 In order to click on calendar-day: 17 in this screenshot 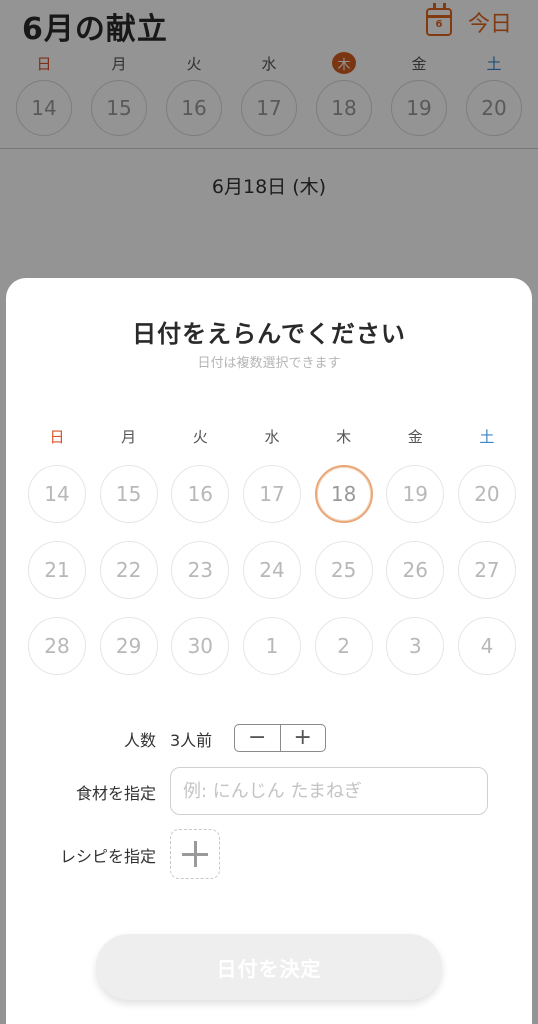, I will do `click(271, 494)`.